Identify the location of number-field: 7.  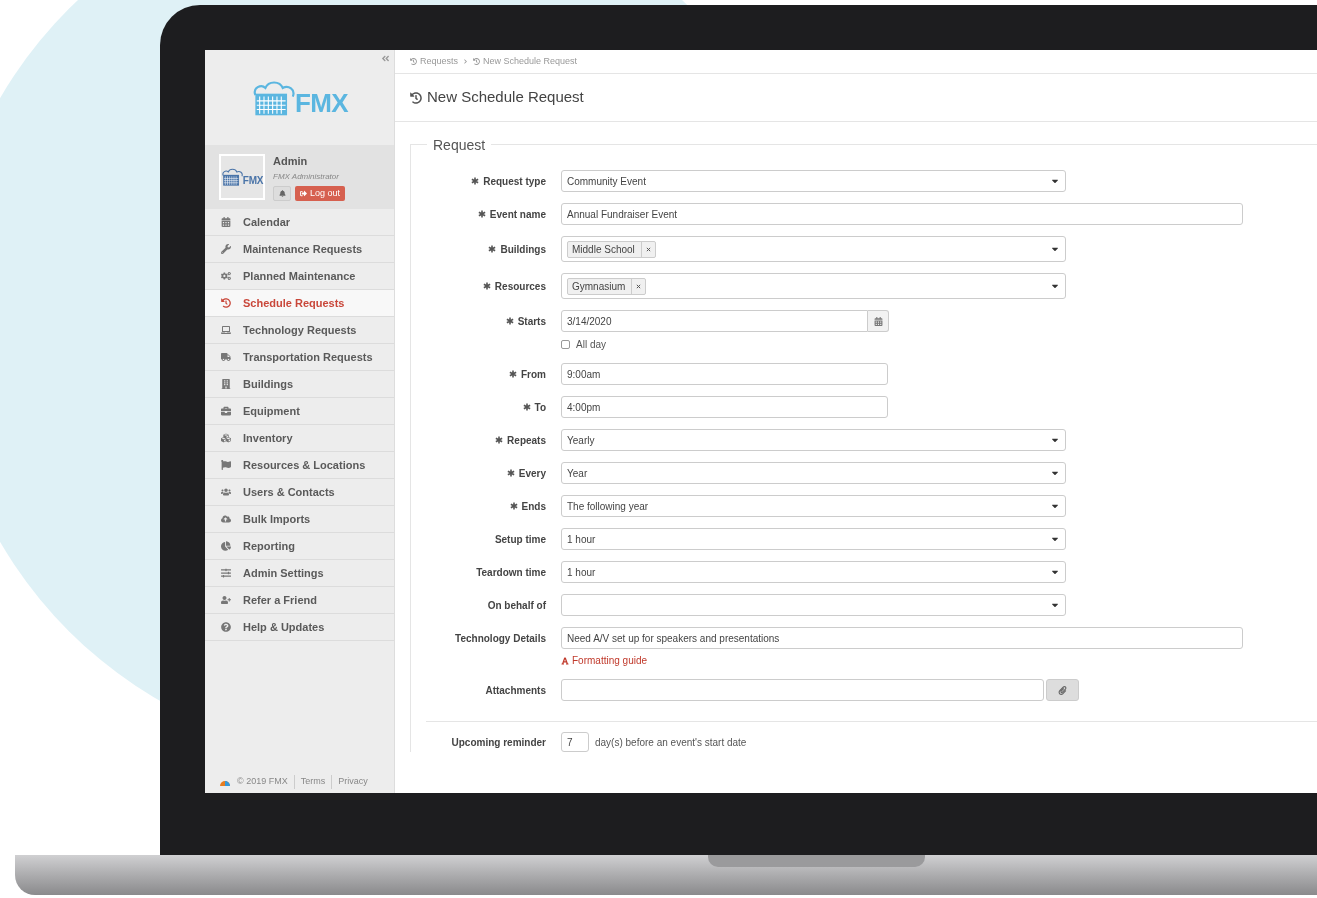
(575, 742).